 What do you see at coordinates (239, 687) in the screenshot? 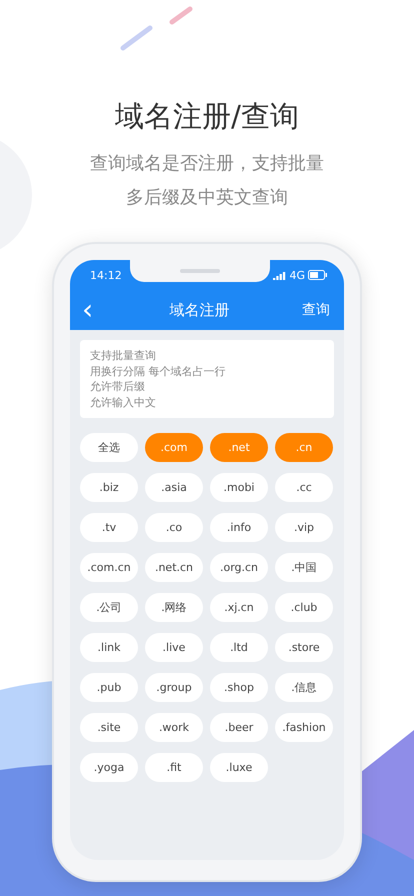
I see `suffix-chip: .shop` at bounding box center [239, 687].